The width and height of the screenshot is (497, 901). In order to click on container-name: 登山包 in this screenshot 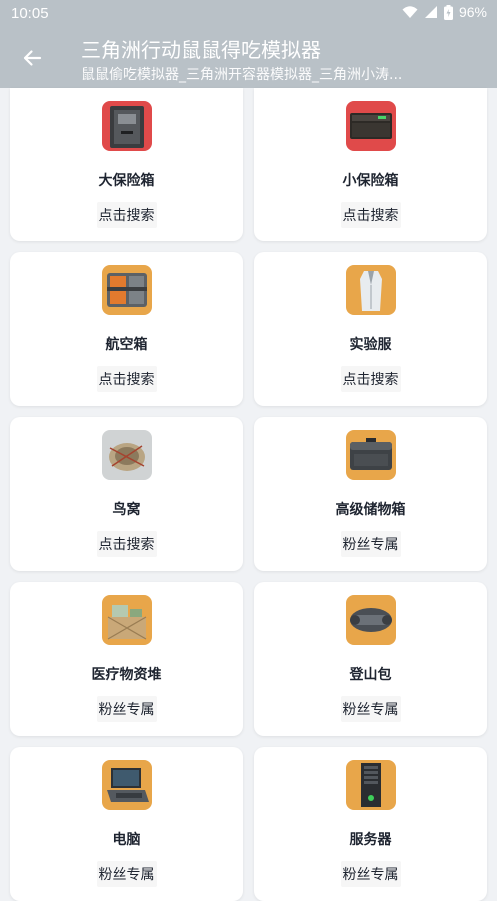, I will do `click(370, 675)`.